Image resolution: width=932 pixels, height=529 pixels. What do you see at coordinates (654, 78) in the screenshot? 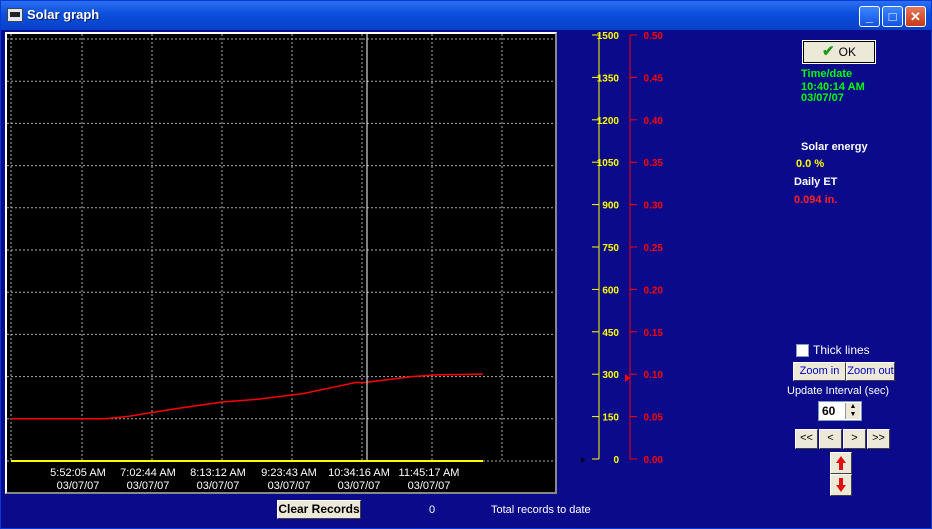
I see `right-tick-label: 0.45` at bounding box center [654, 78].